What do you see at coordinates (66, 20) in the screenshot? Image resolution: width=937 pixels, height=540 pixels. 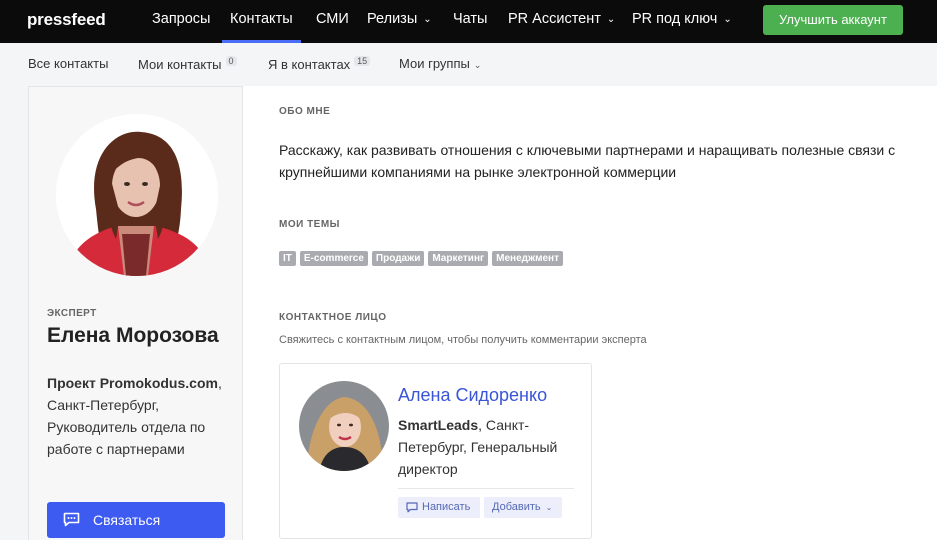 I see `app-logo: pressfeed` at bounding box center [66, 20].